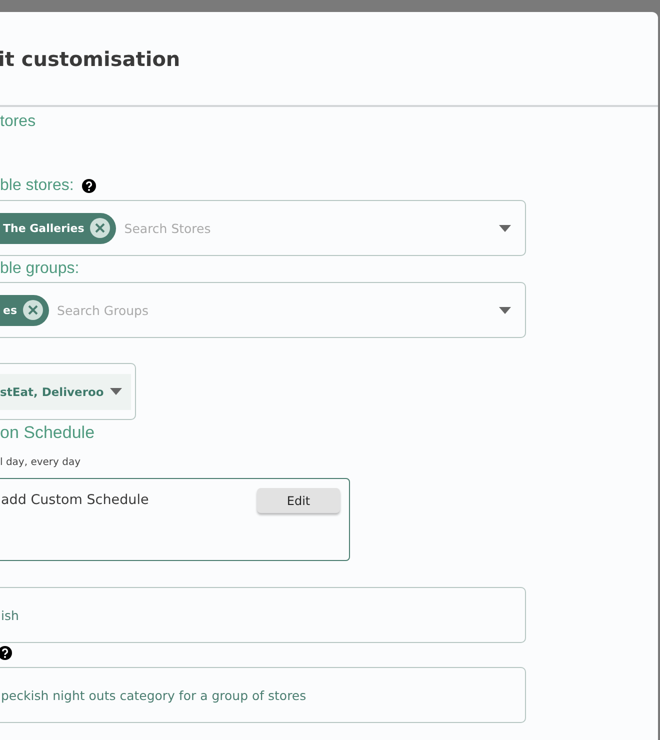  What do you see at coordinates (298, 500) in the screenshot?
I see `edit-button: Edit` at bounding box center [298, 500].